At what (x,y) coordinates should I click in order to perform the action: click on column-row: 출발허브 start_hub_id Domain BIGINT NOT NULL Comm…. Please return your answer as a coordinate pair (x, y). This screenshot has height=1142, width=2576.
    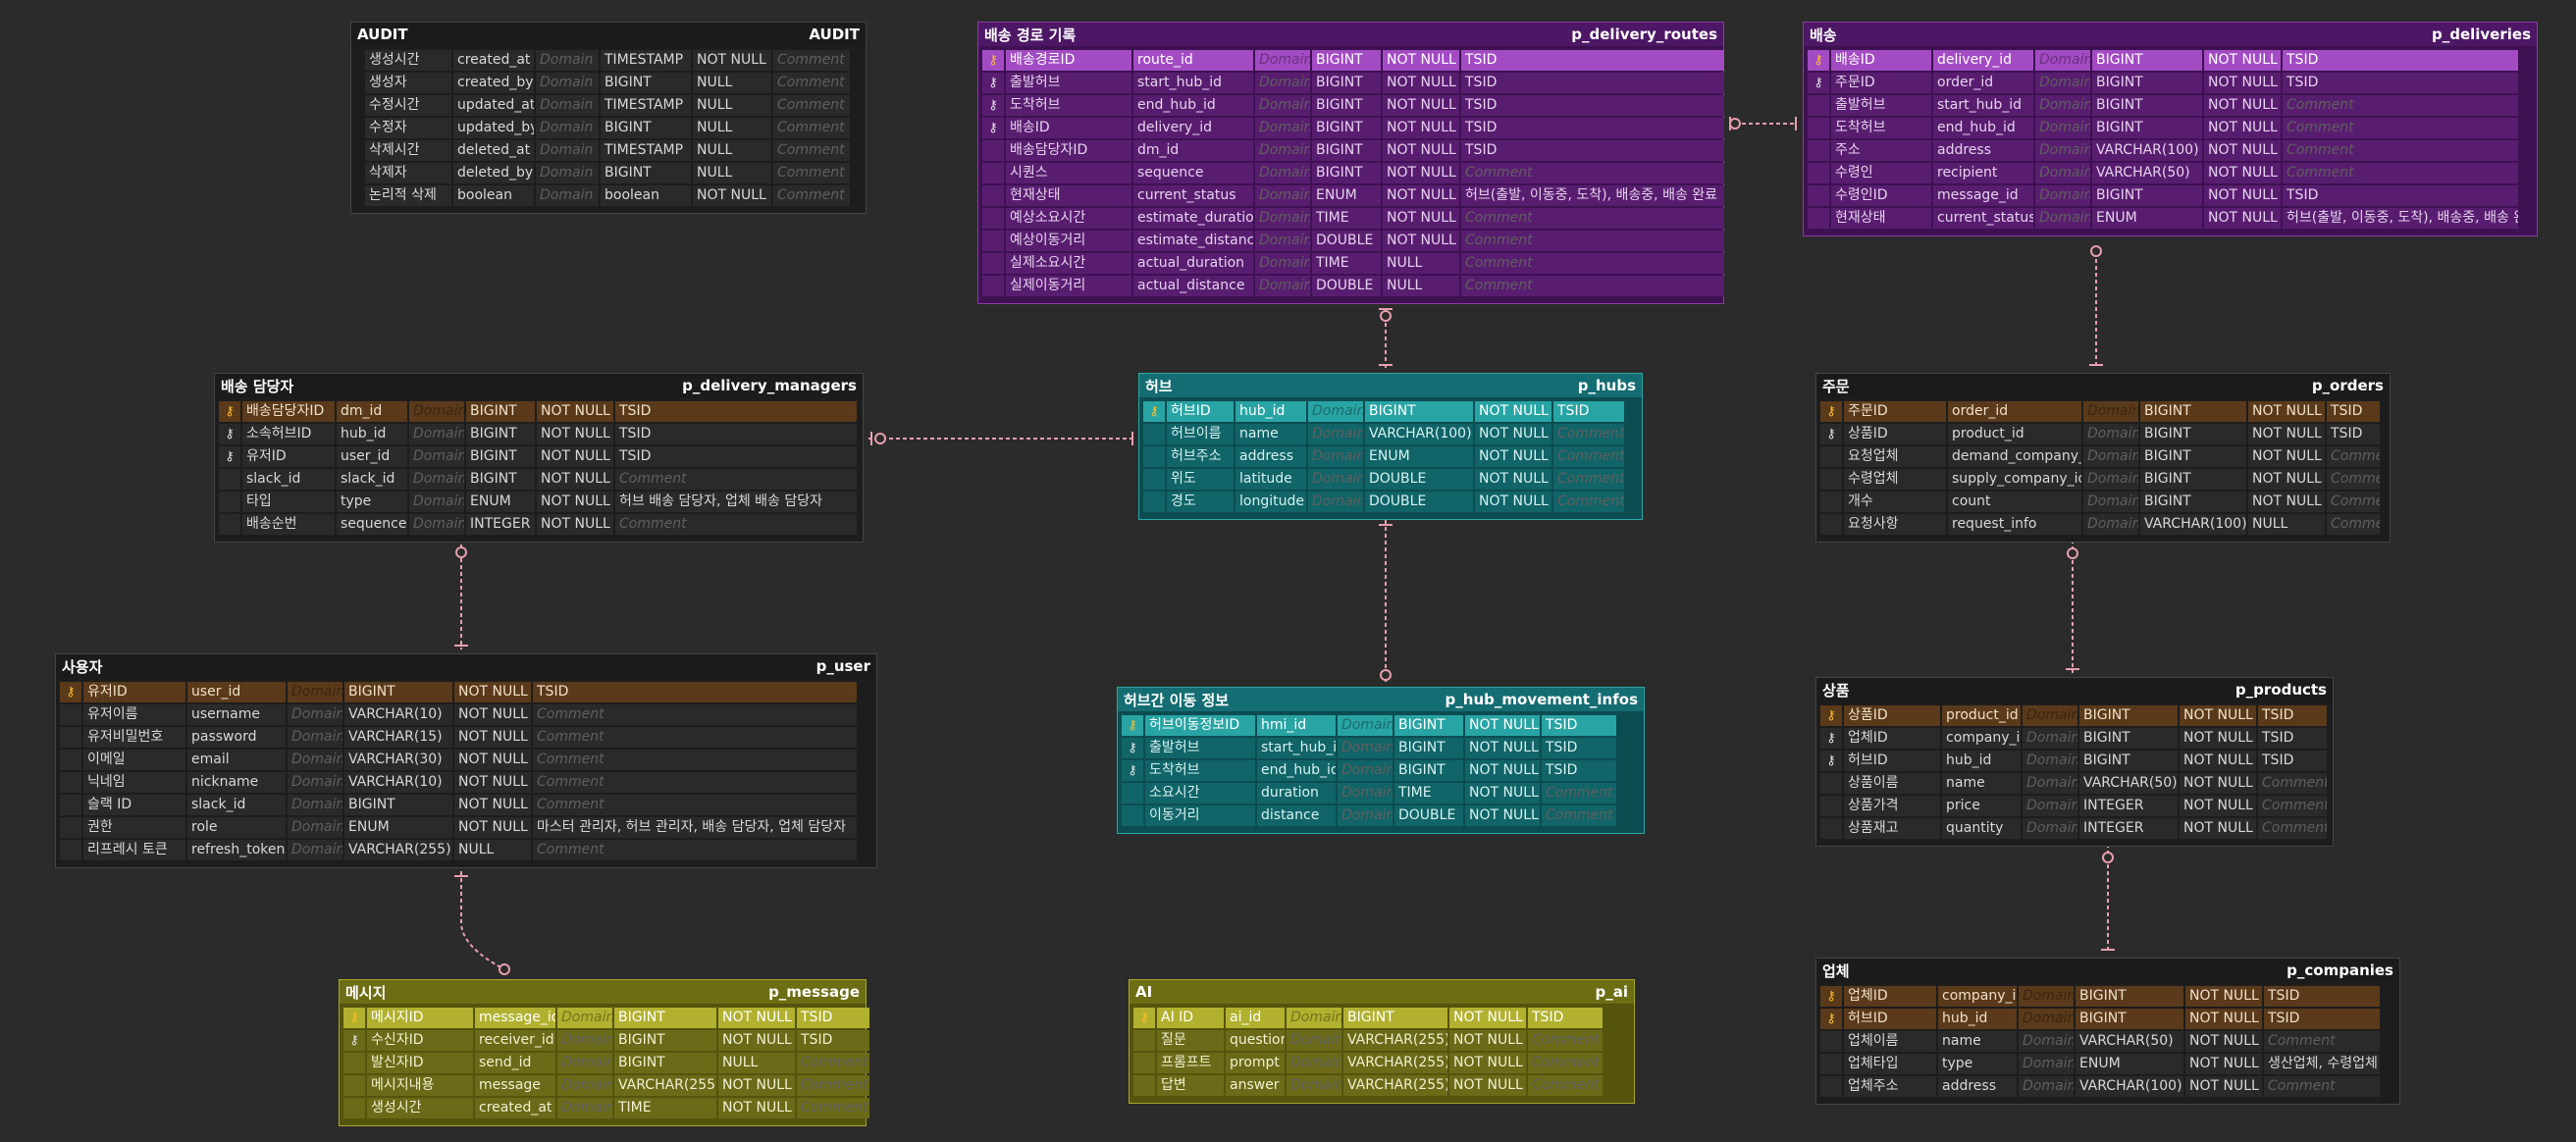
    Looking at the image, I should click on (2170, 106).